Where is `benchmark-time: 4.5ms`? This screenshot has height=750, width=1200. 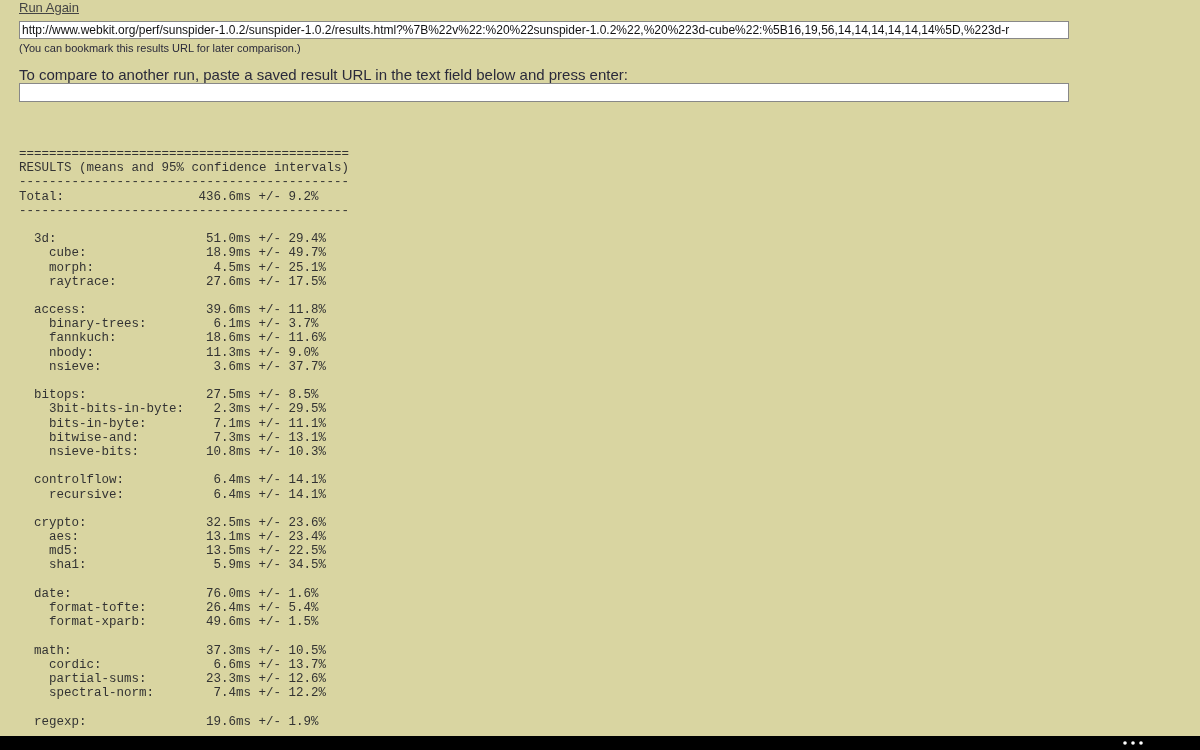 benchmark-time: 4.5ms is located at coordinates (232, 267).